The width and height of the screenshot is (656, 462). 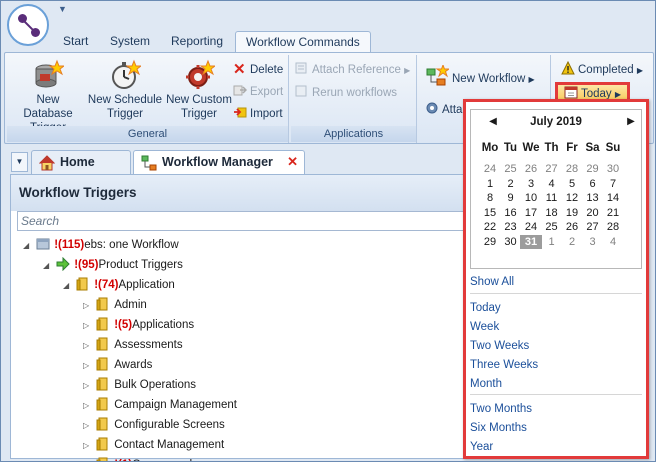 I want to click on calendar-day: 15, so click(x=490, y=213).